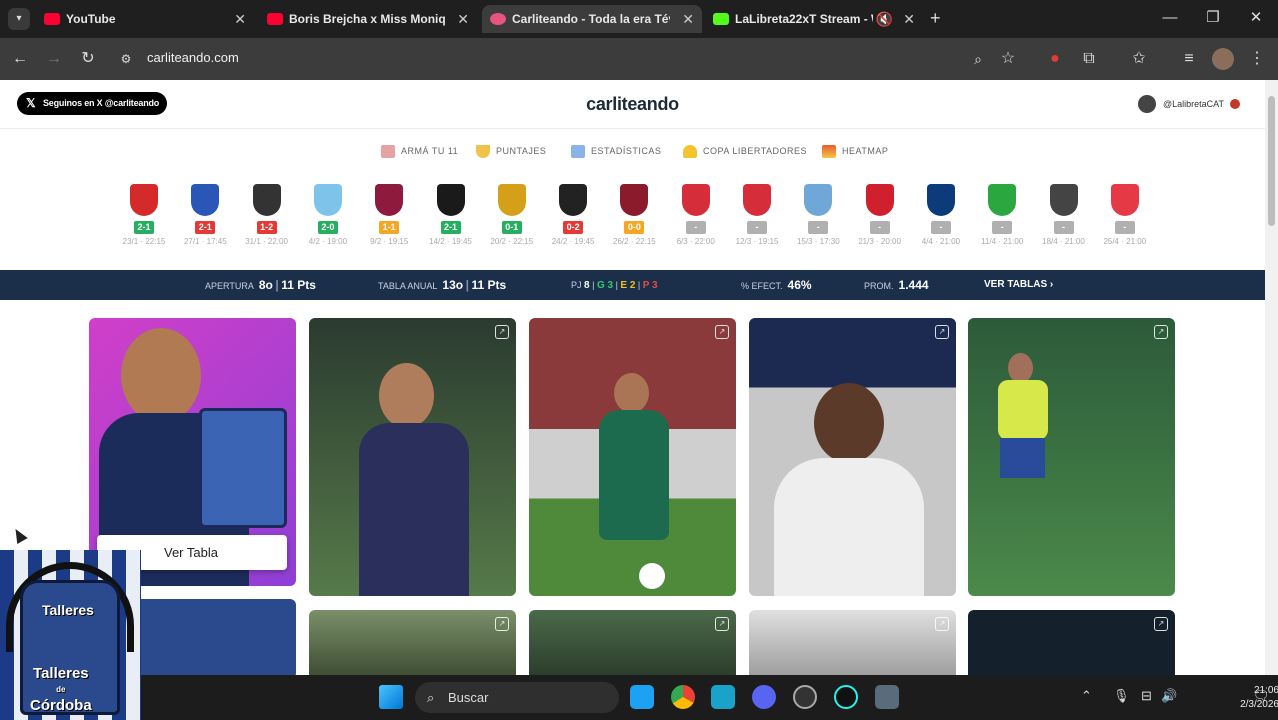 The image size is (1278, 720). Describe the element at coordinates (1146, 696) in the screenshot. I see `network-icon: ⊟` at that location.